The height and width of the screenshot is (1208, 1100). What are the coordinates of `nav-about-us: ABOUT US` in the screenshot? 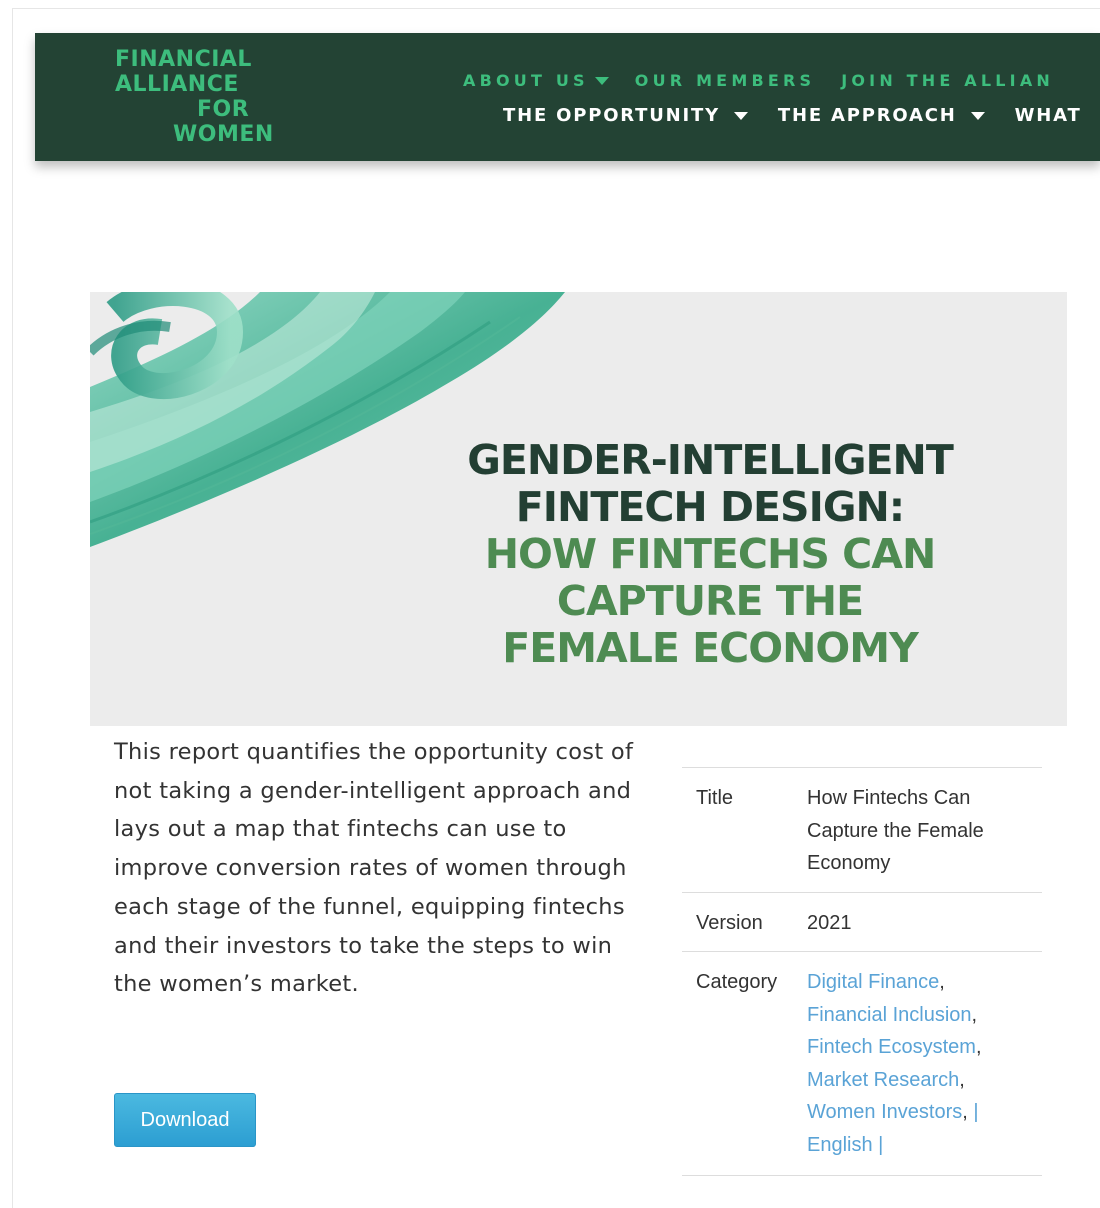 It's located at (536, 80).